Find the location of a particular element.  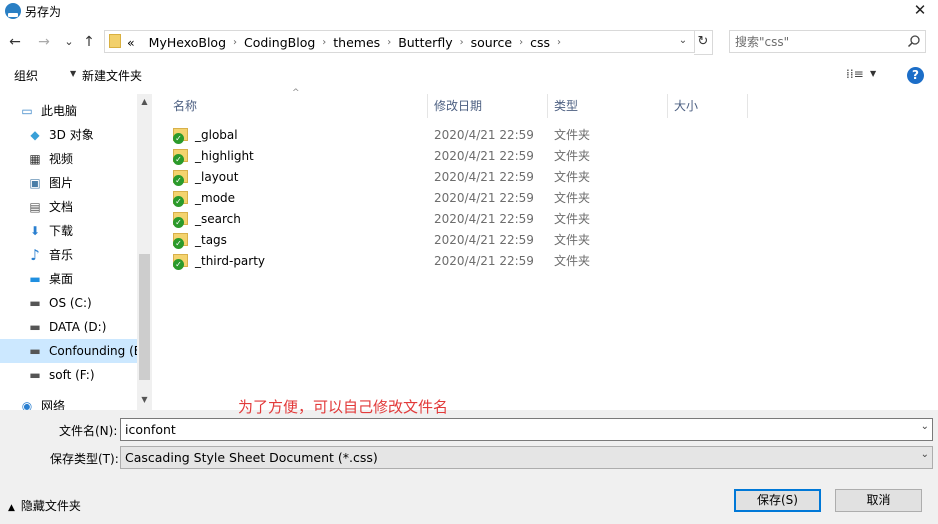

cancel-button: 取消 is located at coordinates (878, 500).